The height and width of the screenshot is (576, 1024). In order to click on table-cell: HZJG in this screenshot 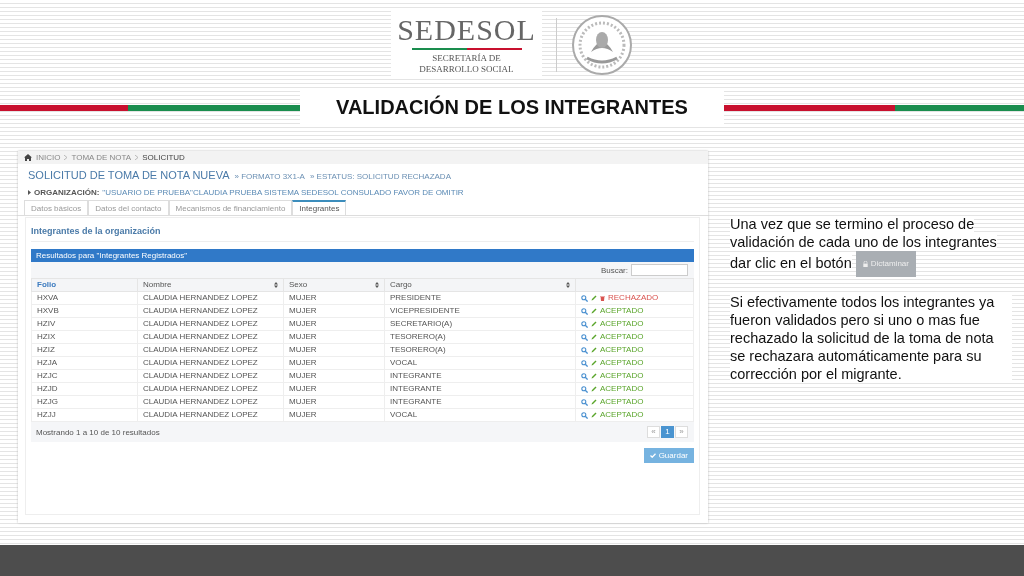, I will do `click(84, 402)`.